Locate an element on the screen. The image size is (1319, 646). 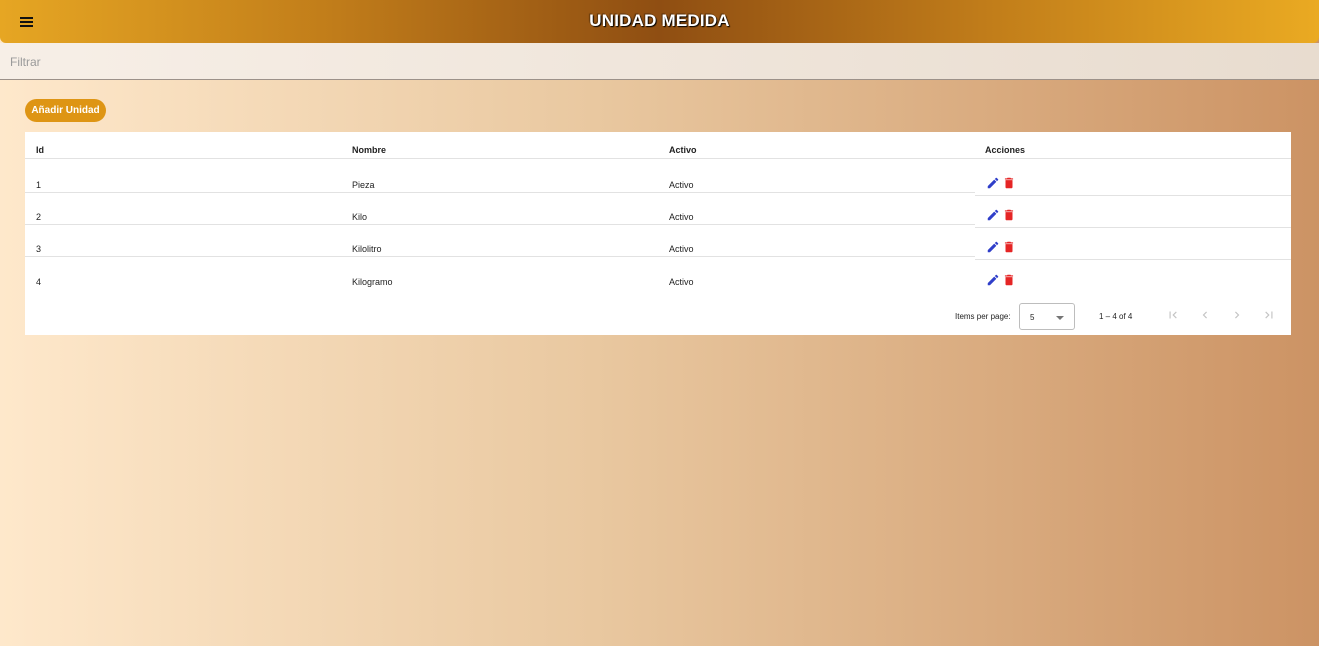
header-divider is located at coordinates (658, 158).